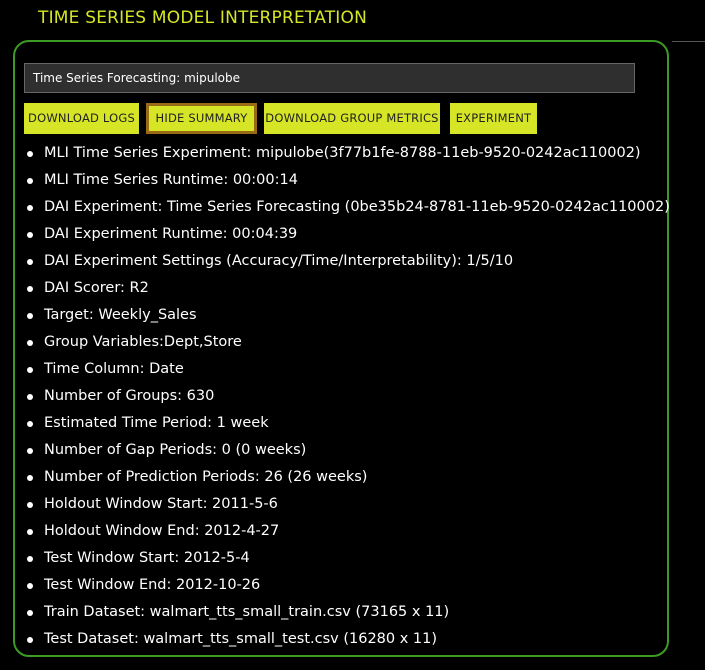 The width and height of the screenshot is (705, 670). What do you see at coordinates (344, 234) in the screenshot?
I see `list-item: DAI Experiment Runtime: 00:04:39` at bounding box center [344, 234].